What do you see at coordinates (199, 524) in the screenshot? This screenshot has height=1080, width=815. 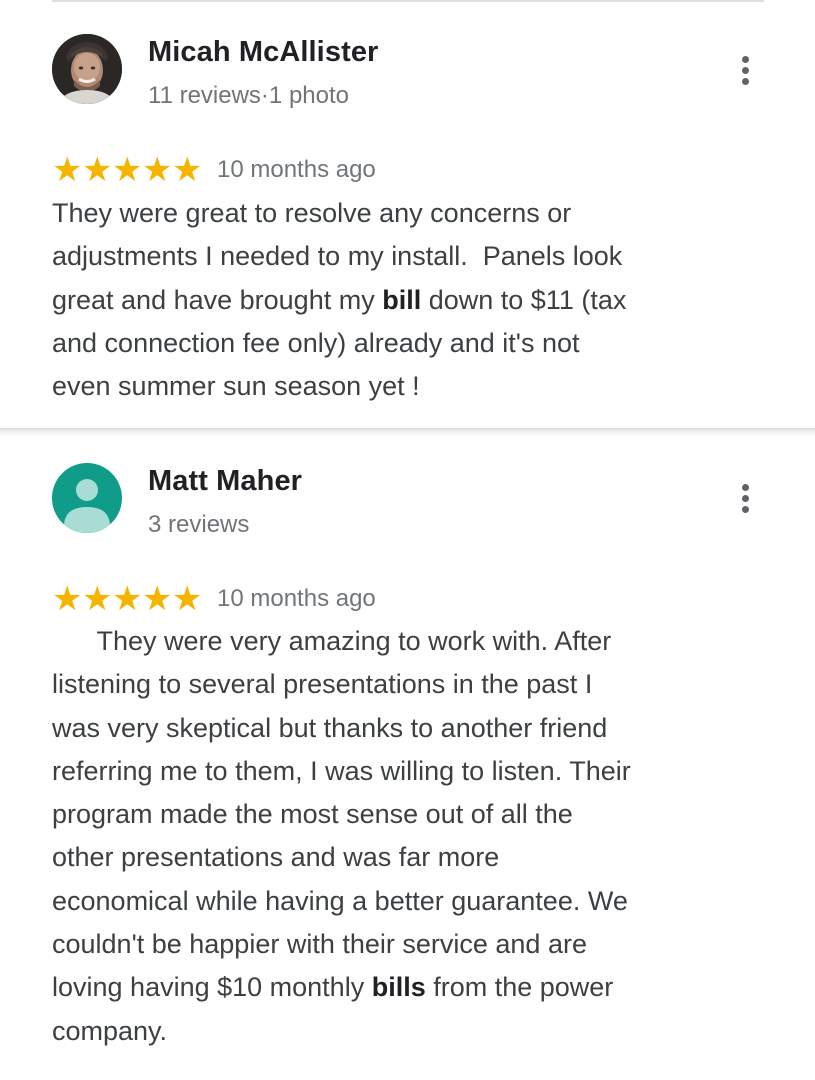 I see `reviewer-meta: 3 reviews` at bounding box center [199, 524].